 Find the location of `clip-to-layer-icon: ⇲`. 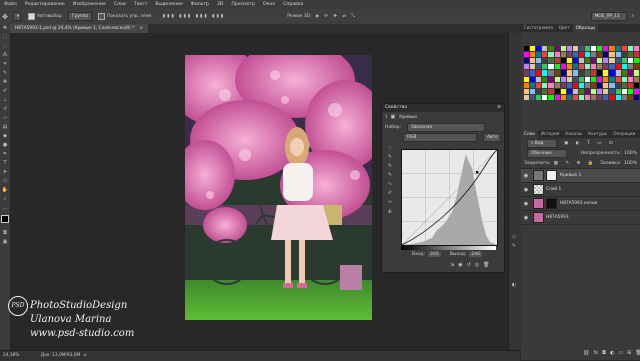

clip-to-layer-icon: ⇲ is located at coordinates (452, 265).